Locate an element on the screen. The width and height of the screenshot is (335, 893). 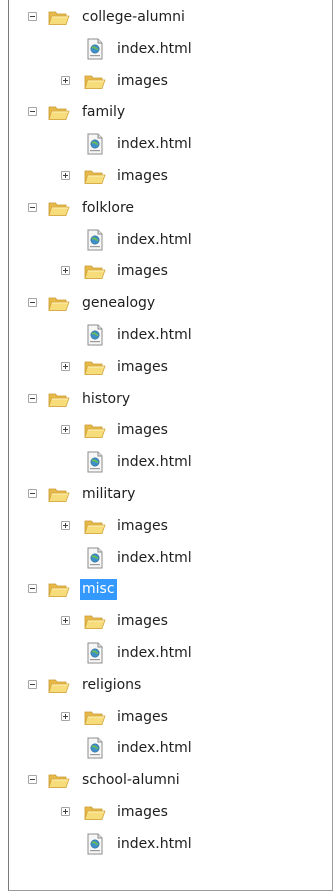
tree-node-genealogy: genealogy is located at coordinates (170, 303).